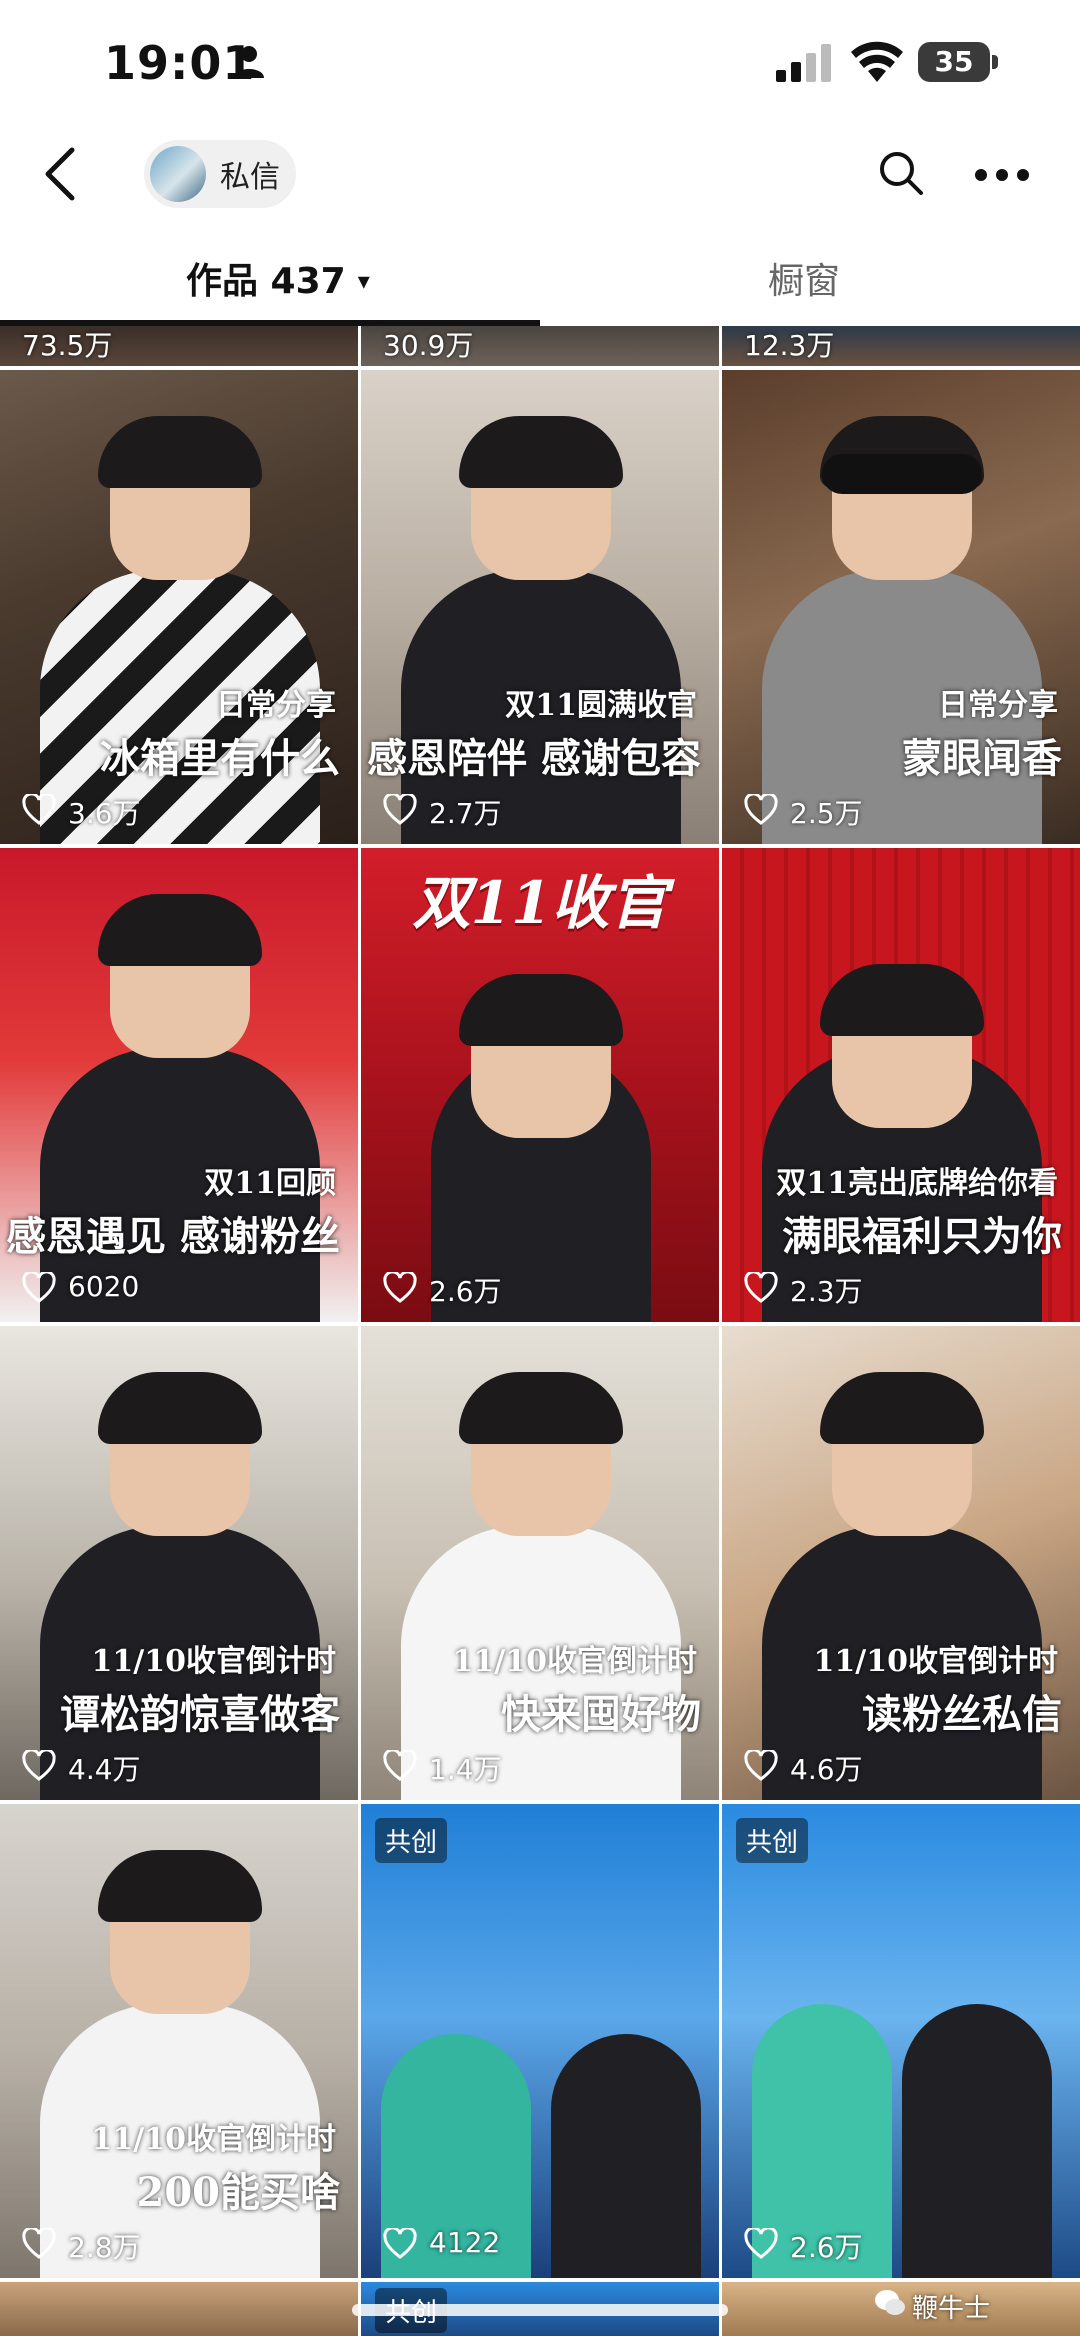 This screenshot has height=2336, width=1080. What do you see at coordinates (901, 607) in the screenshot?
I see `video-tile: 日常分享 蒙眼闻香 2.5万` at bounding box center [901, 607].